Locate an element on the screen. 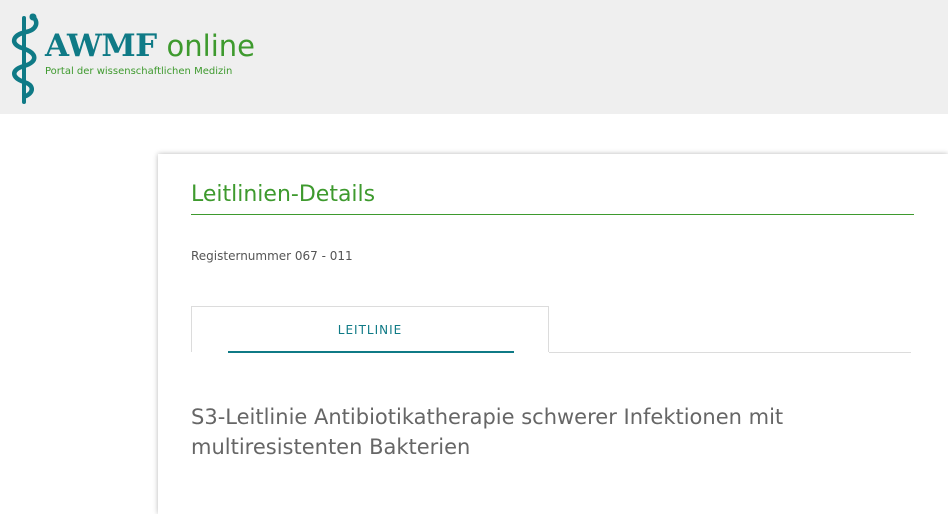  logo-title: AWMF online is located at coordinates (150, 46).